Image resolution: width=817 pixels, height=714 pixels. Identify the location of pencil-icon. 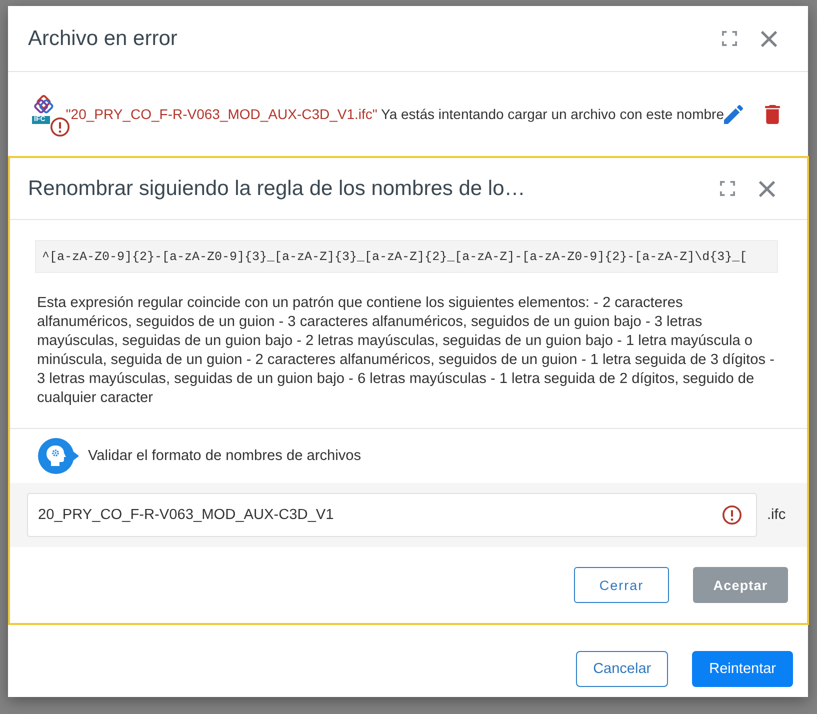
(733, 114).